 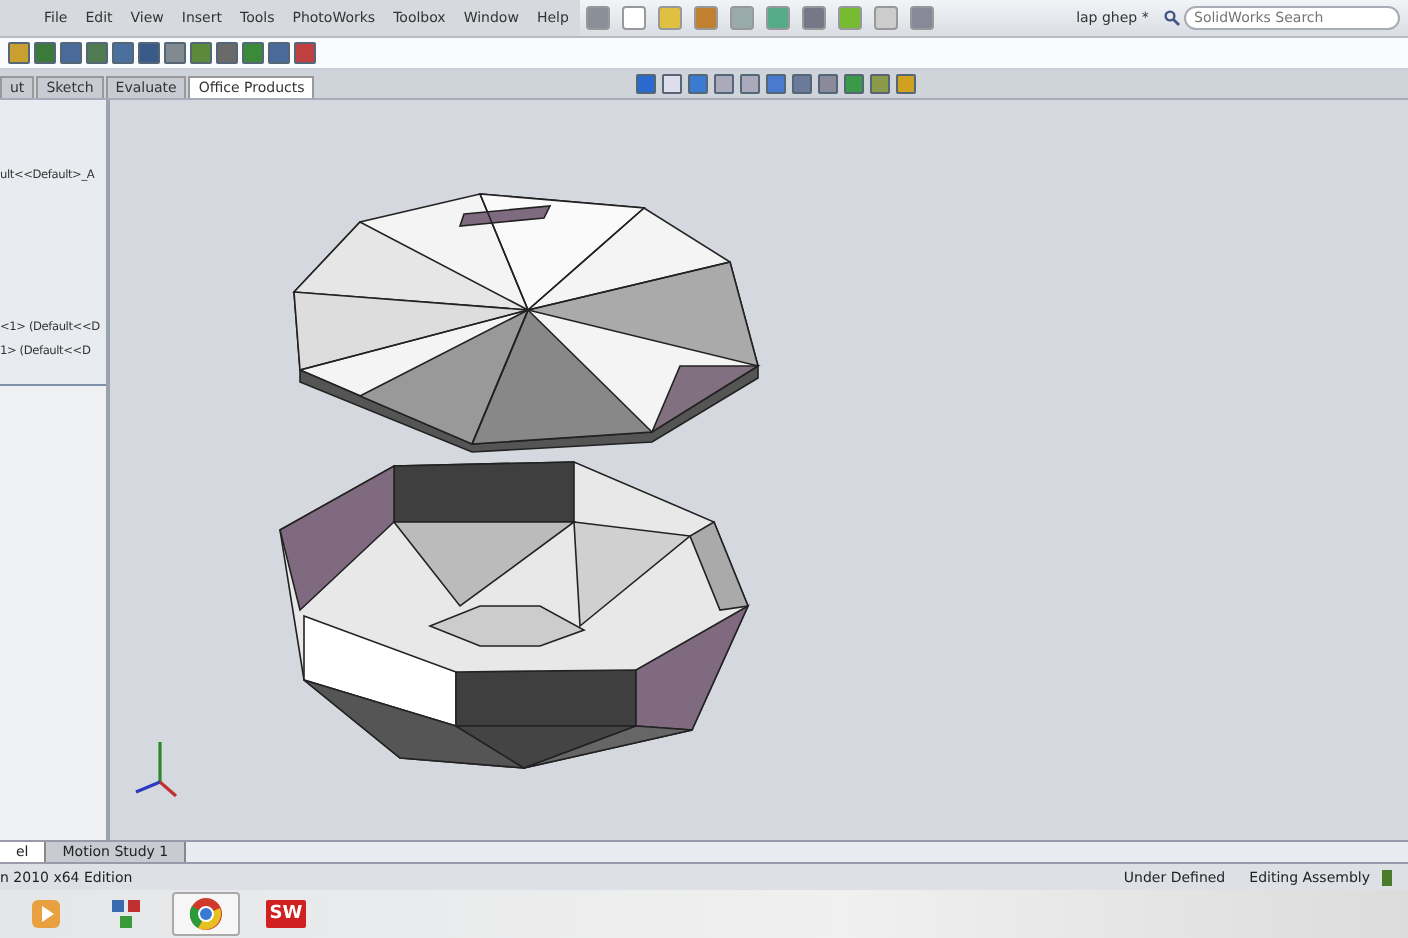 What do you see at coordinates (1172, 18) in the screenshot?
I see `search-icon` at bounding box center [1172, 18].